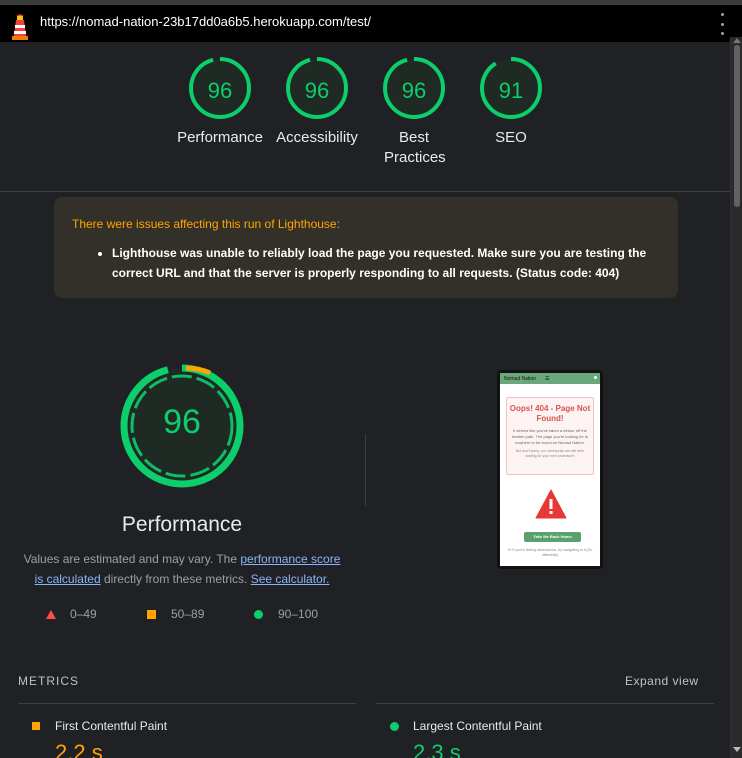  What do you see at coordinates (20, 27) in the screenshot?
I see `lighthouse-icon` at bounding box center [20, 27].